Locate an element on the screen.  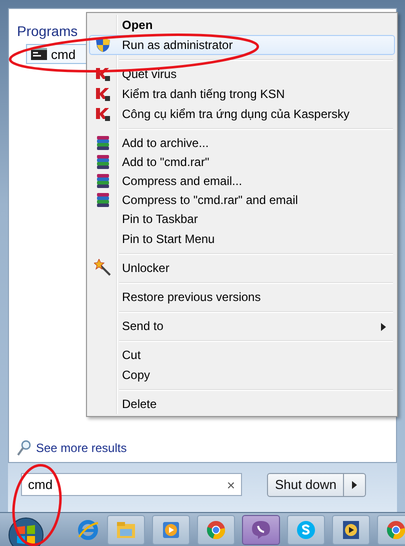
menu-item: Công cụ kiểm tra ứng dụng của Kaspersky is located at coordinates (242, 114).